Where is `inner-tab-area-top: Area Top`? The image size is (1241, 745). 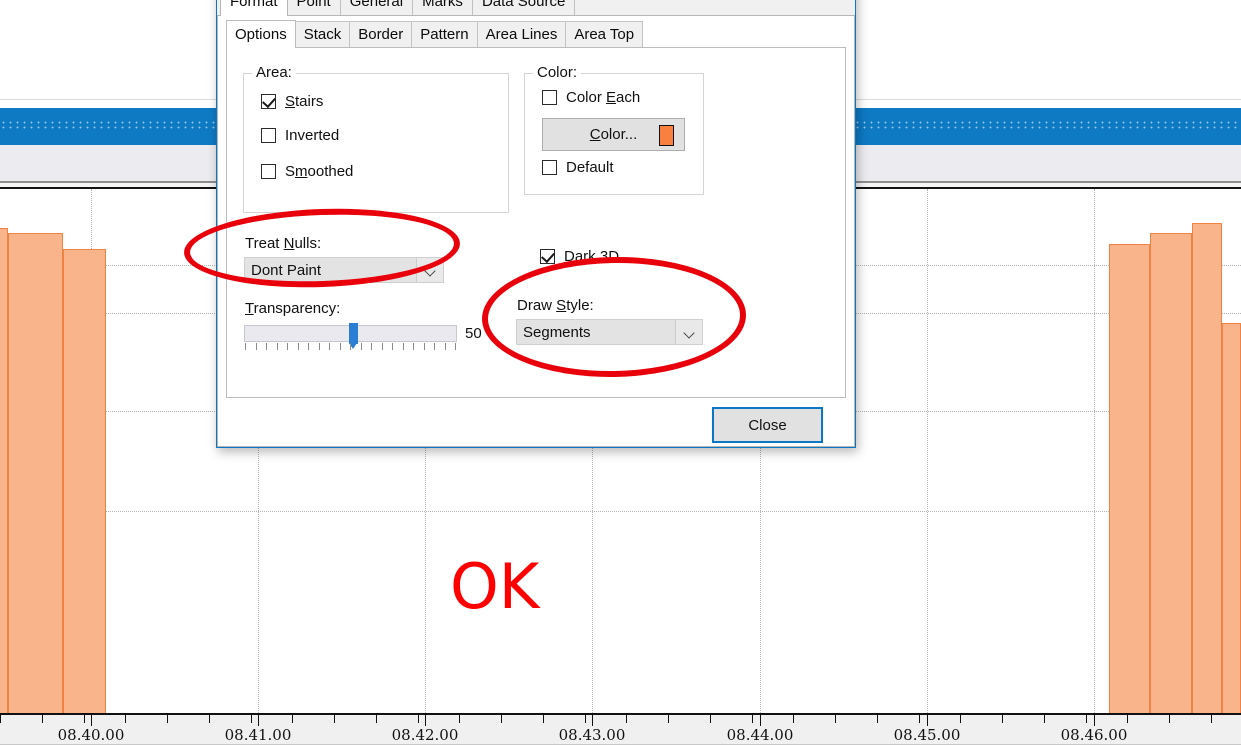 inner-tab-area-top: Area Top is located at coordinates (604, 34).